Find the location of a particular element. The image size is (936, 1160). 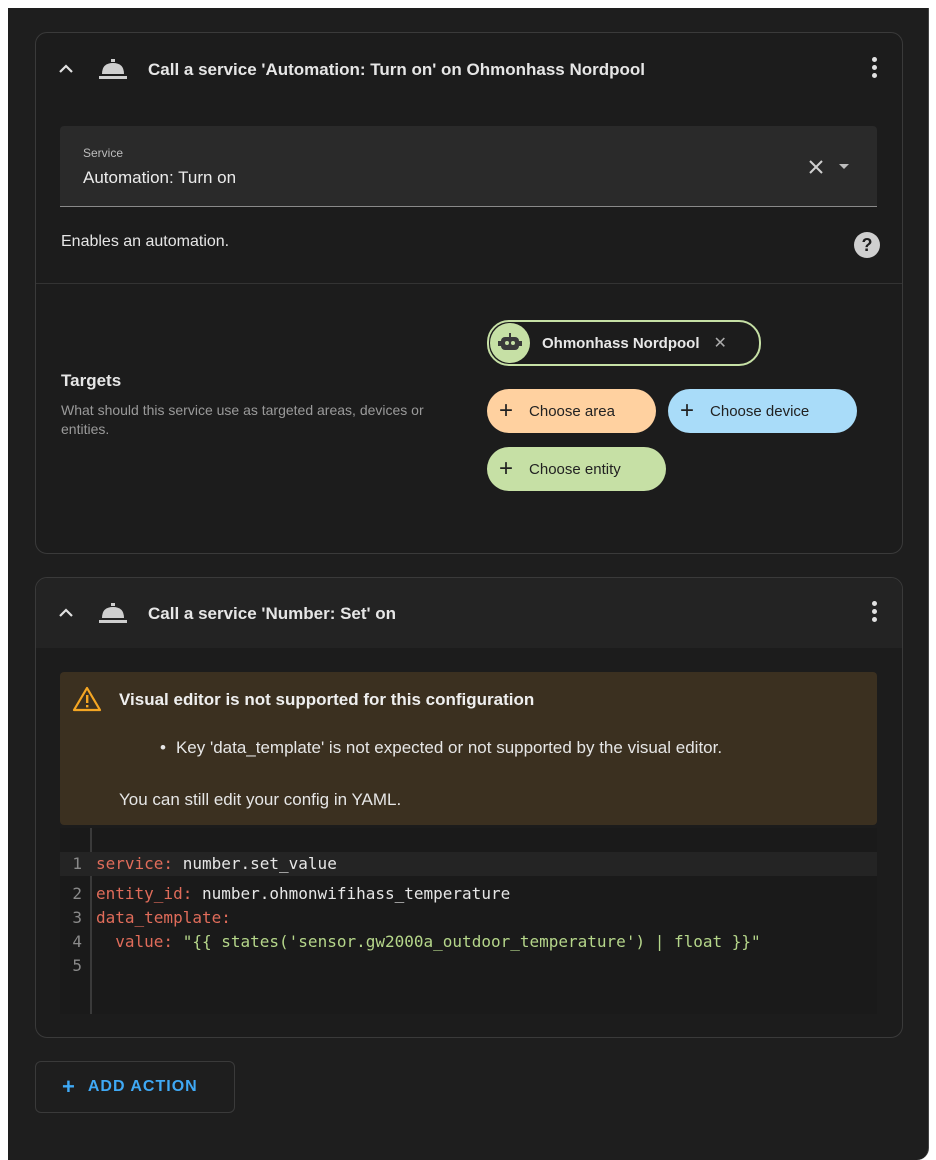

add-action-button: + ADD ACTION is located at coordinates (135, 1087).